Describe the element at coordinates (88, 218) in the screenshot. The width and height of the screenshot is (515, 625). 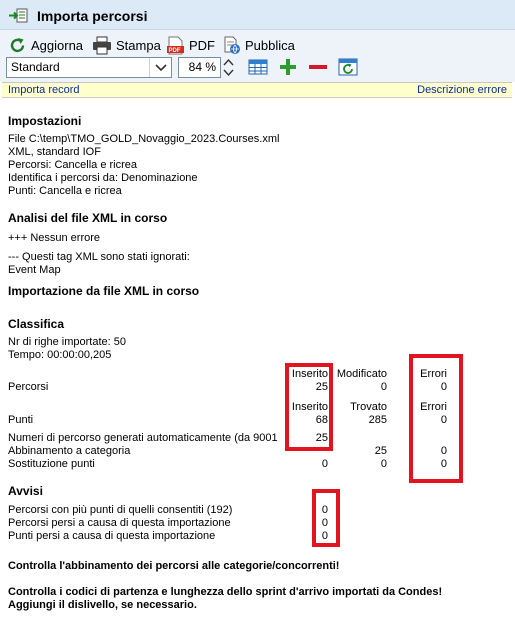
I see `analysis-heading: Analisi del file XML in corso` at that location.